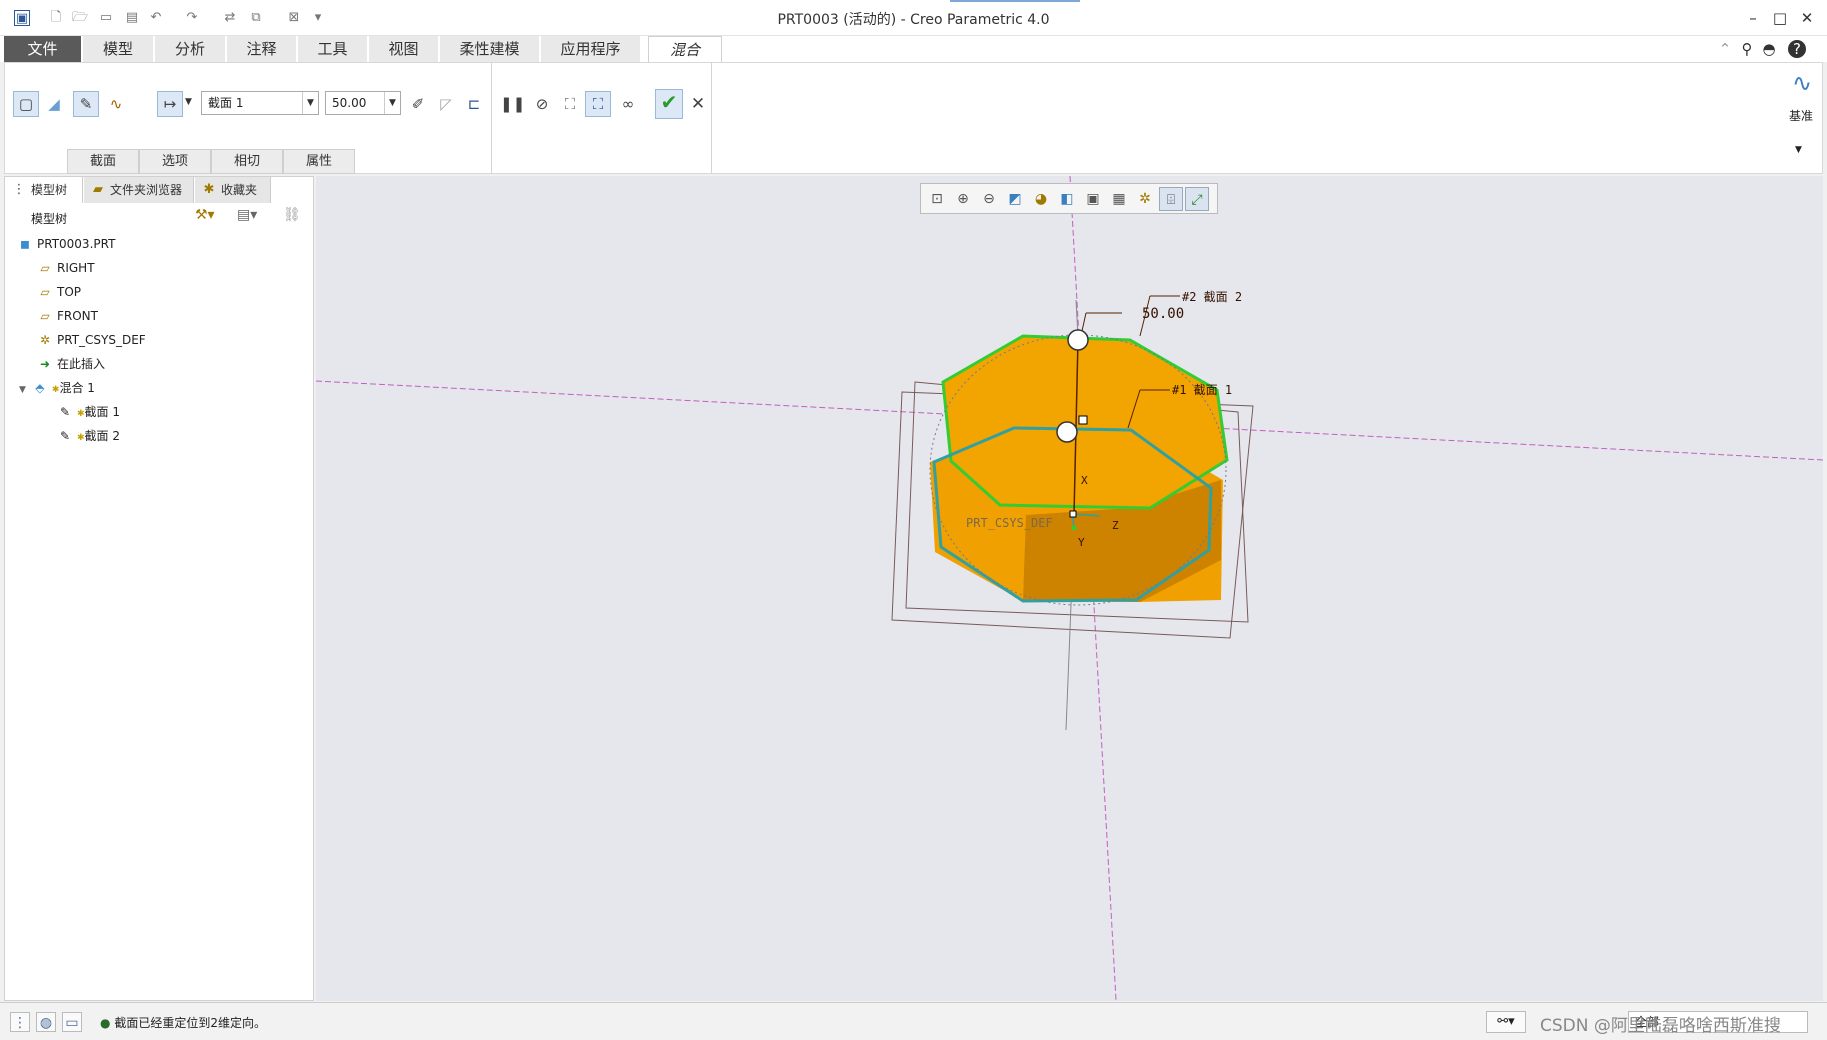 Image resolution: width=1827 pixels, height=1040 pixels. Describe the element at coordinates (474, 104) in the screenshot. I see `thicken-icon: ⊏` at that location.